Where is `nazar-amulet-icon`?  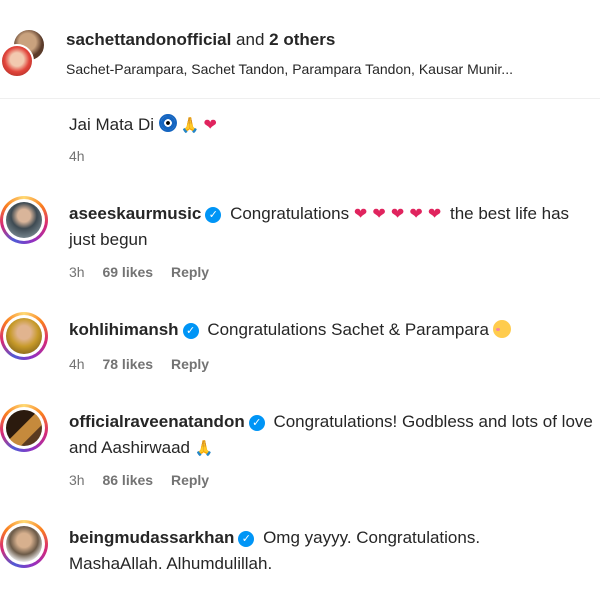
nazar-amulet-icon is located at coordinates (167, 123).